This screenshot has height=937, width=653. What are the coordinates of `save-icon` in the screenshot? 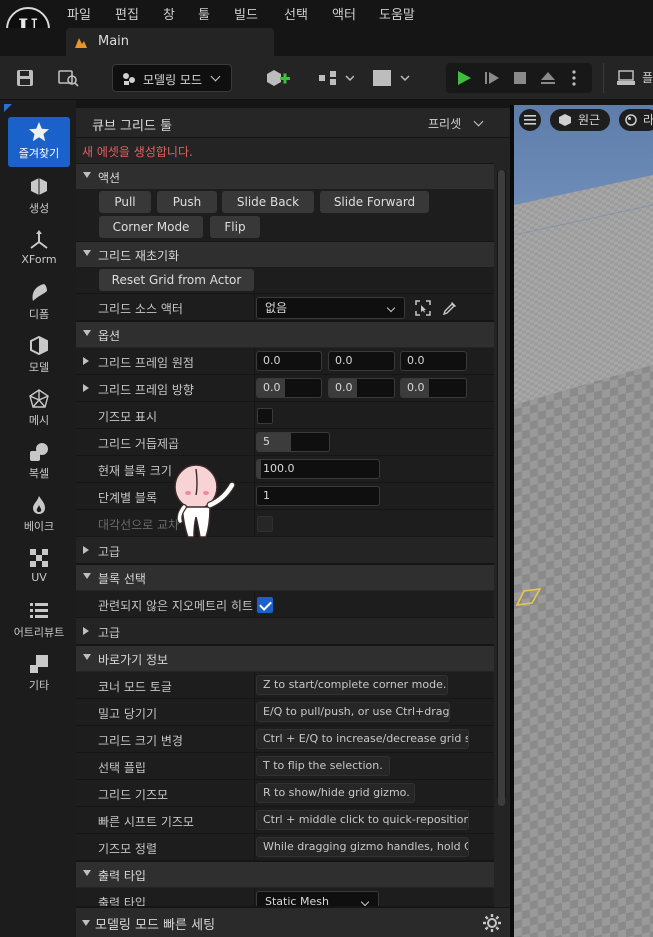 It's located at (25, 78).